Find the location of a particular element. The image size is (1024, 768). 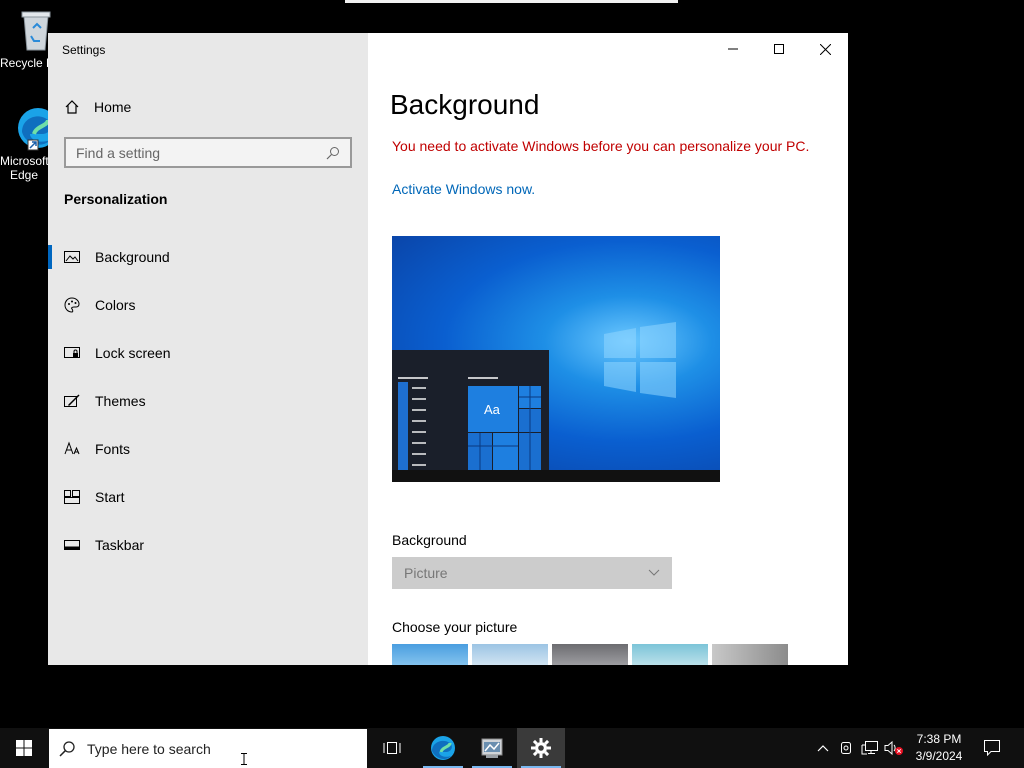

sidebar-item-label: Themes is located at coordinates (120, 401).